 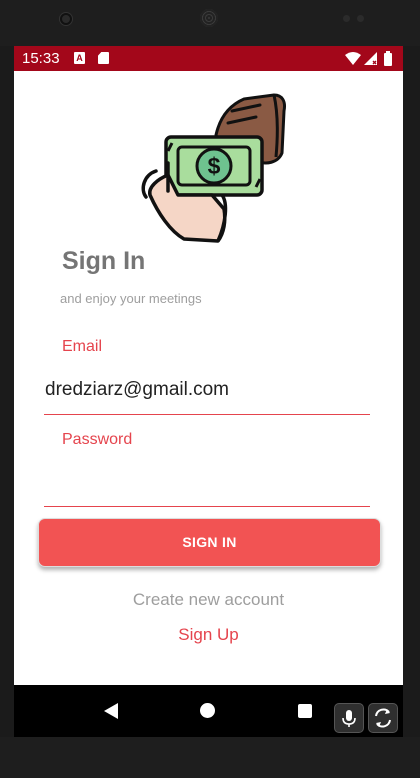 What do you see at coordinates (41, 58) in the screenshot?
I see `status-time: 15:33` at bounding box center [41, 58].